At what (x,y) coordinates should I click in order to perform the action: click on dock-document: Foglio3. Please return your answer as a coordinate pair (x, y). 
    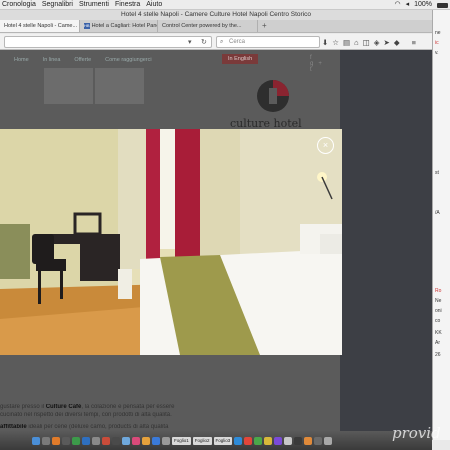
    Looking at the image, I should click on (223, 440).